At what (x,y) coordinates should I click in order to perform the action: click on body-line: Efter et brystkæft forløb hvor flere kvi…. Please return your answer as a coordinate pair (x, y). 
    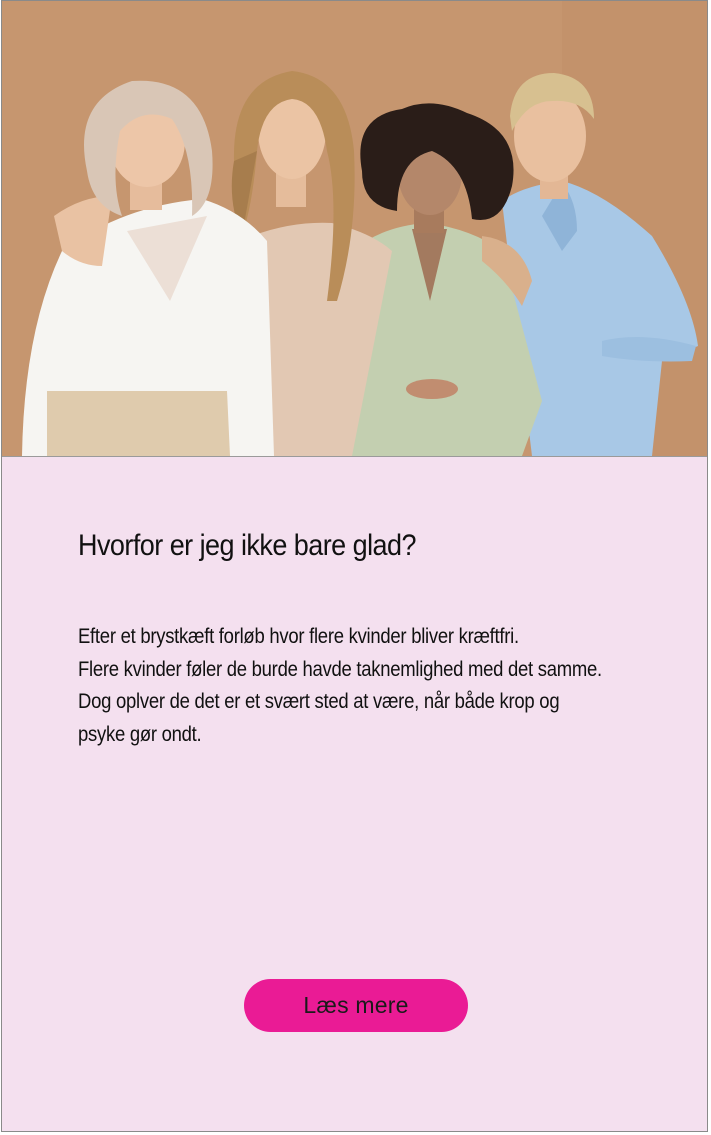
    Looking at the image, I should click on (298, 636).